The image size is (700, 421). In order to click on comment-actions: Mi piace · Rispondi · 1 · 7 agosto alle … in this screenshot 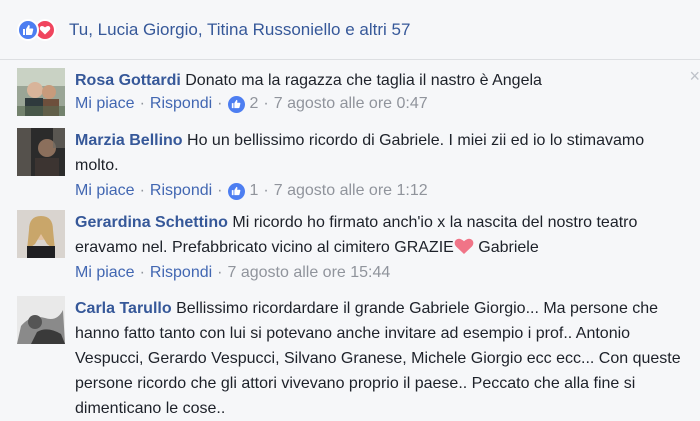, I will do `click(380, 191)`.